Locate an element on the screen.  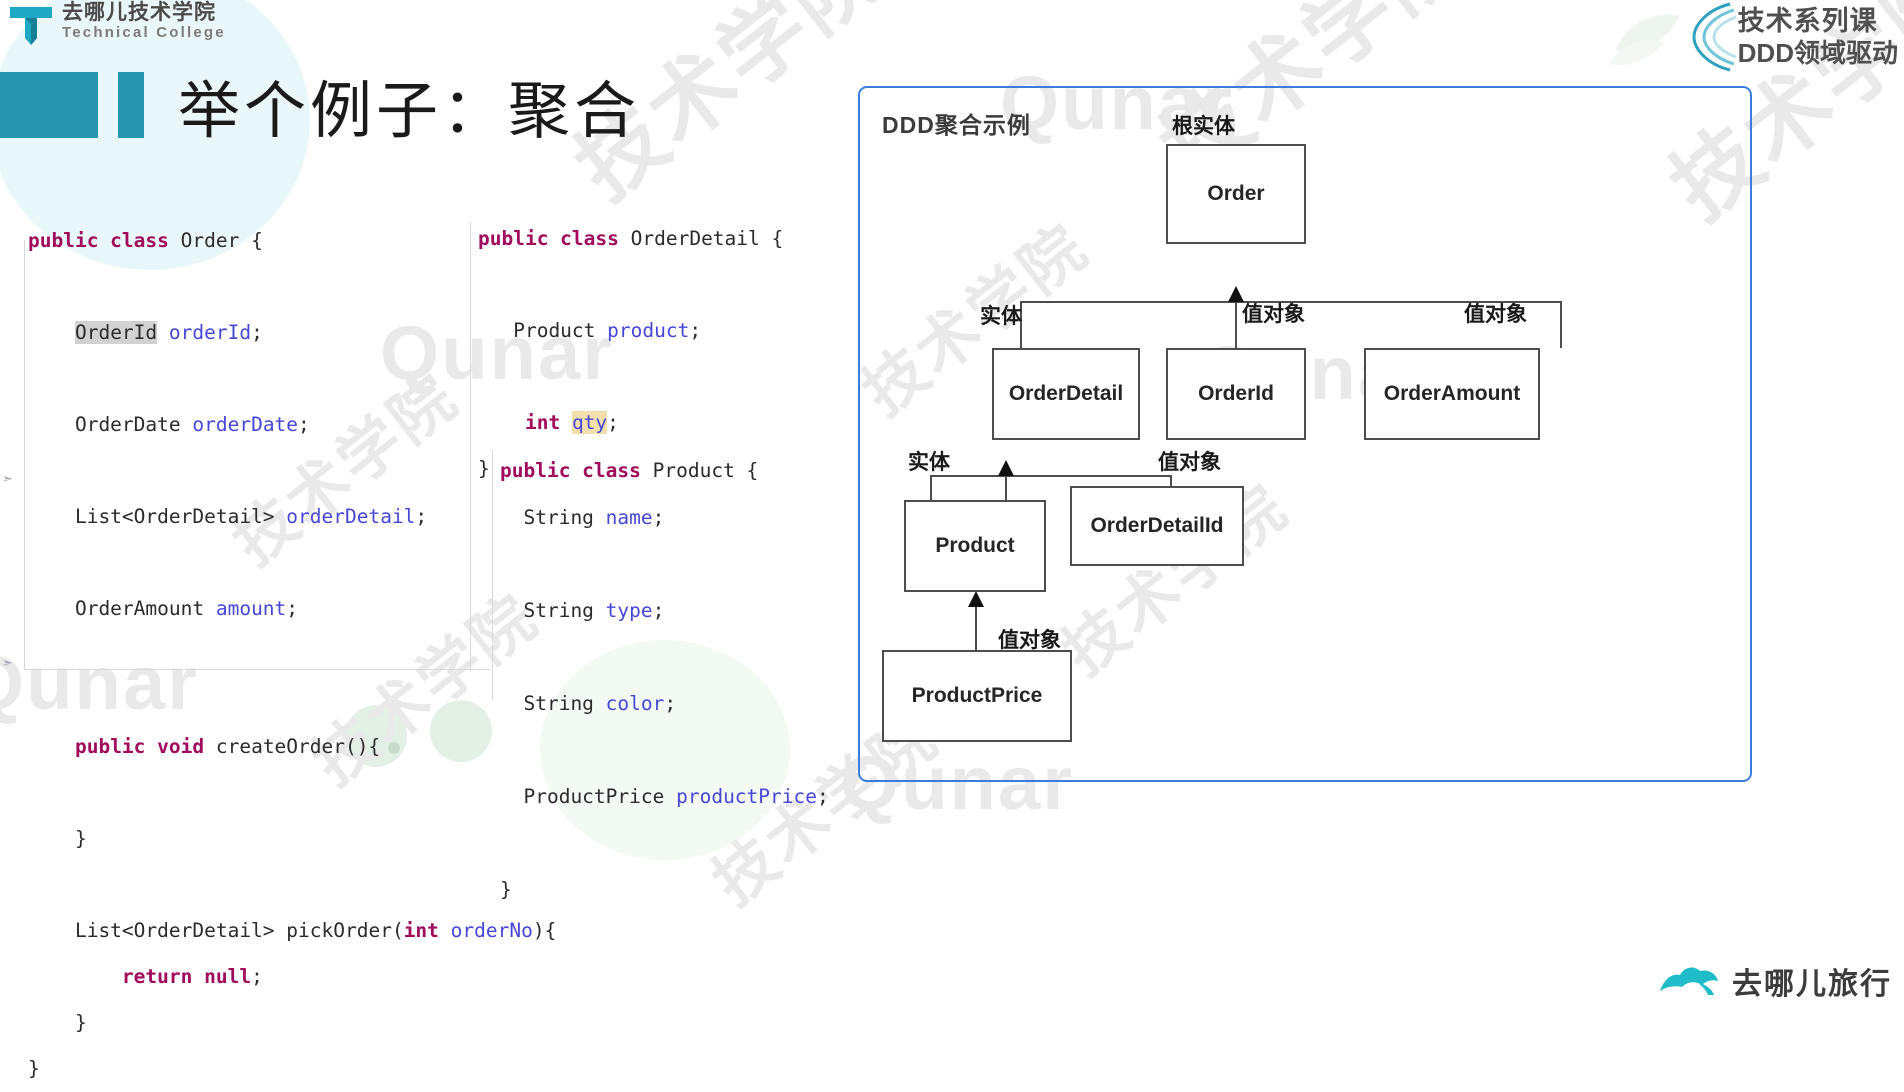
code-token: OrderDetail { is located at coordinates (707, 238).